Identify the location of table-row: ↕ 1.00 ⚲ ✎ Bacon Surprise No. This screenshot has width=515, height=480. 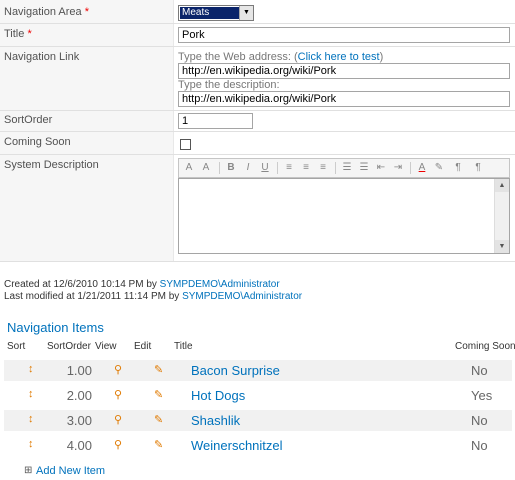
(258, 370).